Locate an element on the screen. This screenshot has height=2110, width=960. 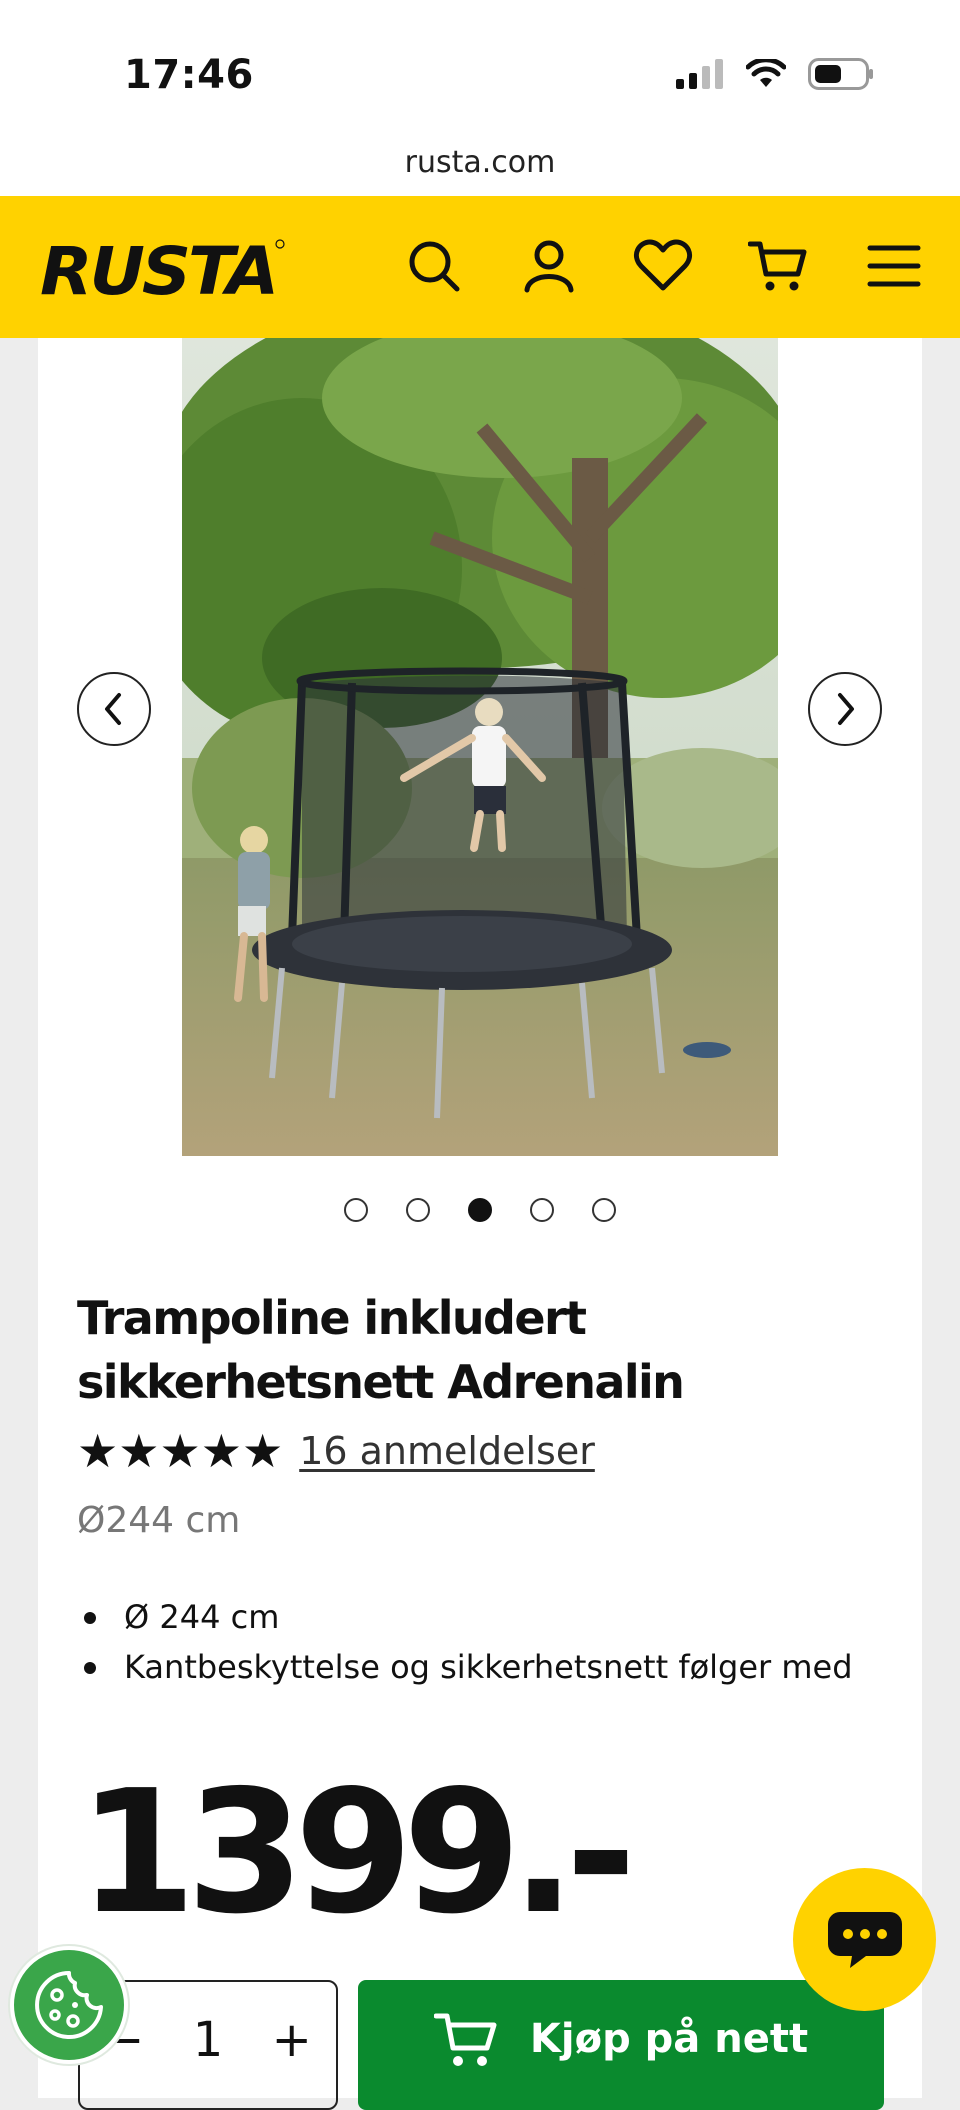
chevron-right-icon is located at coordinates (846, 709).